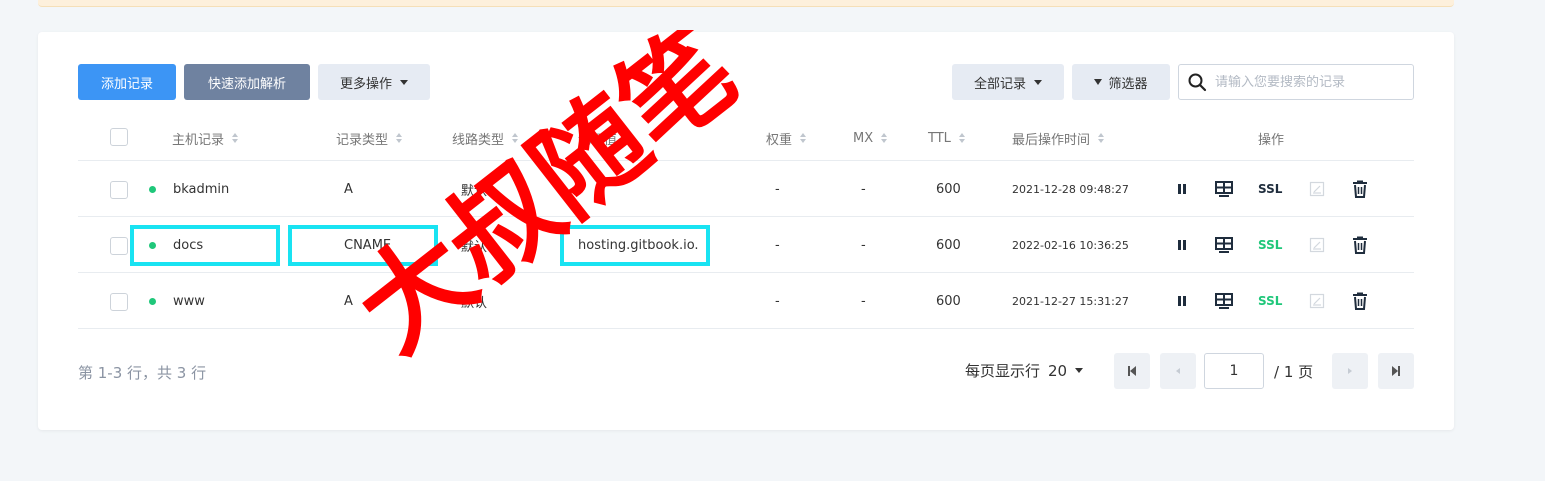 This screenshot has width=1545, height=481. What do you see at coordinates (374, 82) in the screenshot?
I see `more-actions-dropdown: 更多操作` at bounding box center [374, 82].